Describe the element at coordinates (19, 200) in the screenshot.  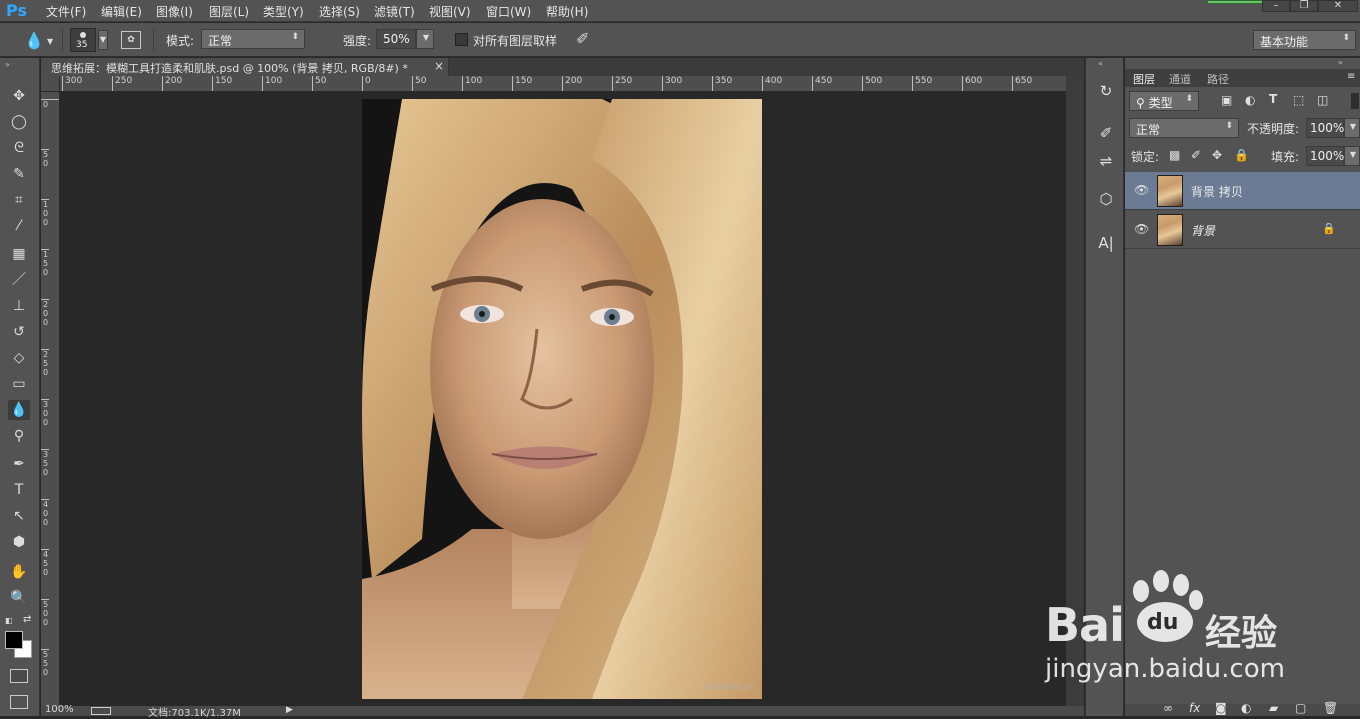
I see `crop-tool-icon: ⌗` at that location.